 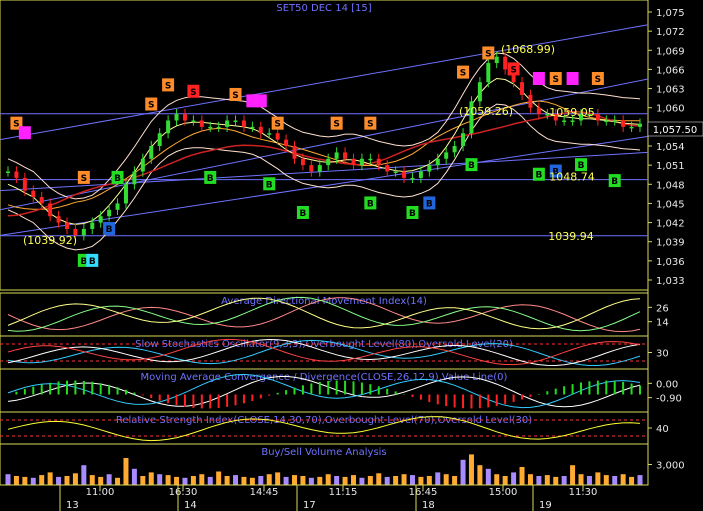 I want to click on price-tick-label: 1,051, so click(x=670, y=166).